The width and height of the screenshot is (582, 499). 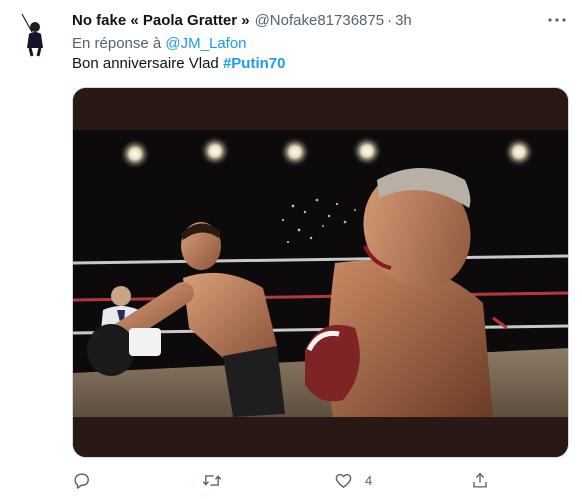 What do you see at coordinates (254, 63) in the screenshot?
I see `hashtag-link: #Putin70` at bounding box center [254, 63].